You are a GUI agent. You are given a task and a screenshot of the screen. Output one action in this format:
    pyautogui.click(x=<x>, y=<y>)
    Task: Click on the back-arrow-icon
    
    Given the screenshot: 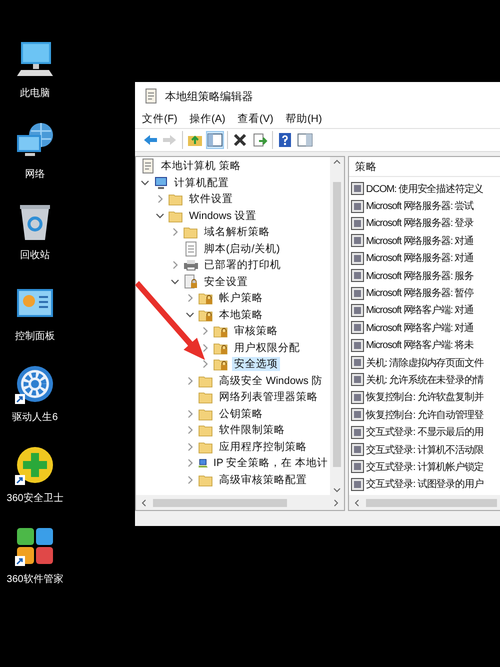 What is the action you would take?
    pyautogui.click(x=150, y=140)
    